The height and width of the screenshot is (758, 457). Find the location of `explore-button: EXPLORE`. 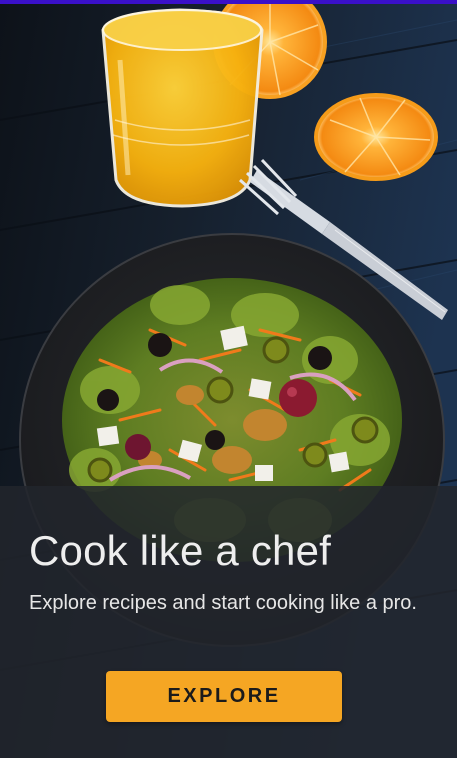

explore-button: EXPLORE is located at coordinates (224, 696).